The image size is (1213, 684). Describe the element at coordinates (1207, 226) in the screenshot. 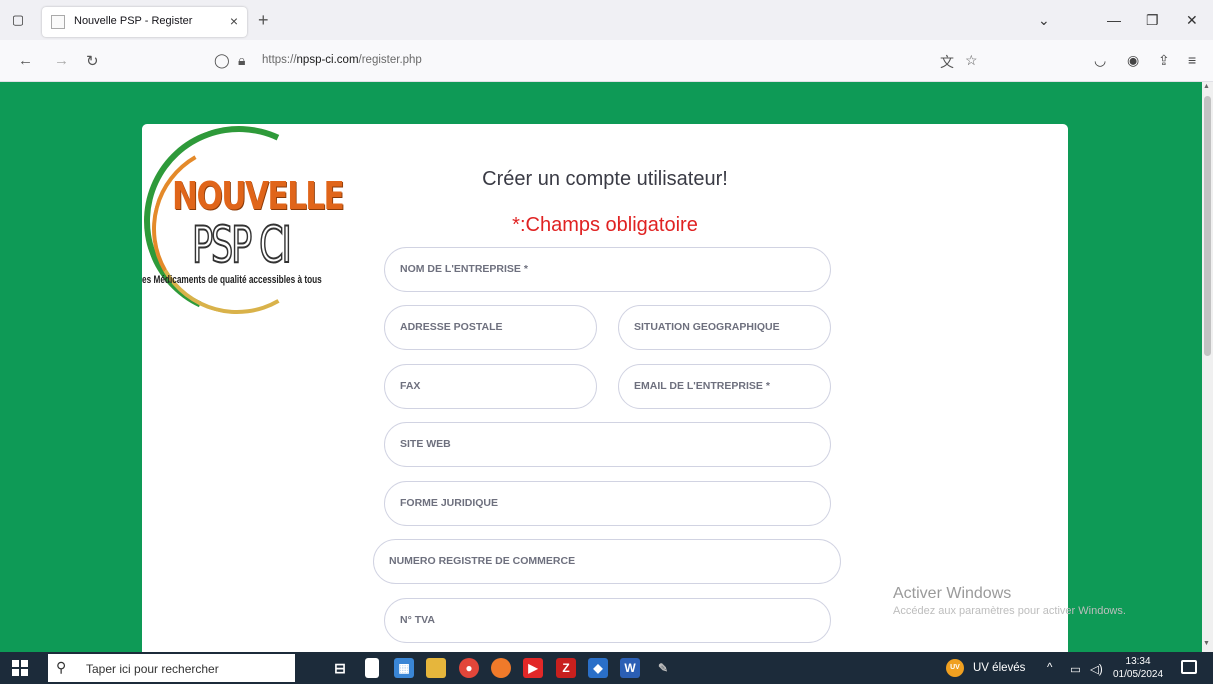

I see `scrollbar-thumb` at that location.